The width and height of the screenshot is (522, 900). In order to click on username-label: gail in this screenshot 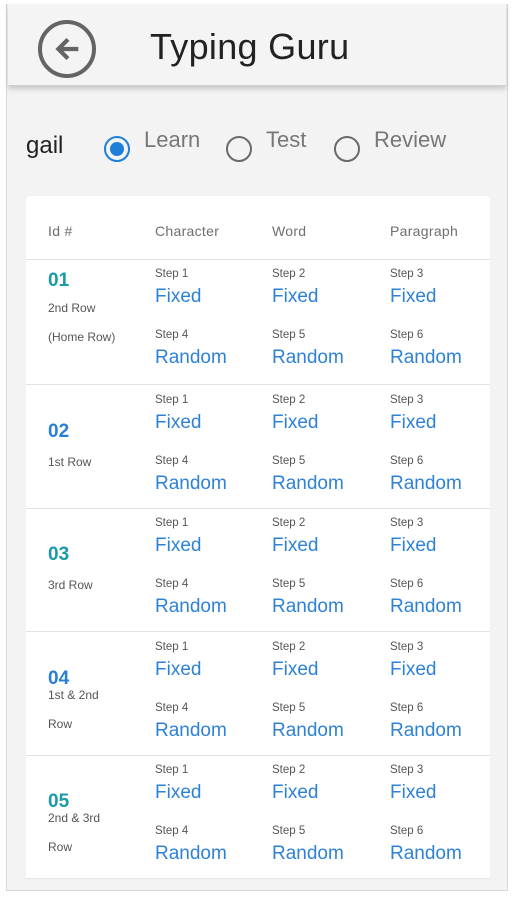, I will do `click(45, 145)`.